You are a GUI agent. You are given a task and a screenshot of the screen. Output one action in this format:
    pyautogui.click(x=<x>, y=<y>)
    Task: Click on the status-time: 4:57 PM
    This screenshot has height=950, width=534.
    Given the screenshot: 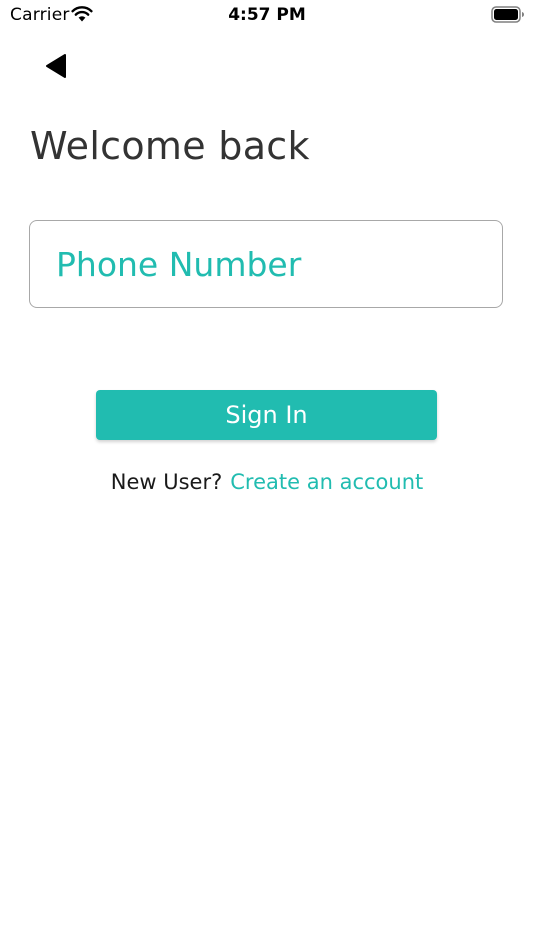 What is the action you would take?
    pyautogui.click(x=267, y=15)
    